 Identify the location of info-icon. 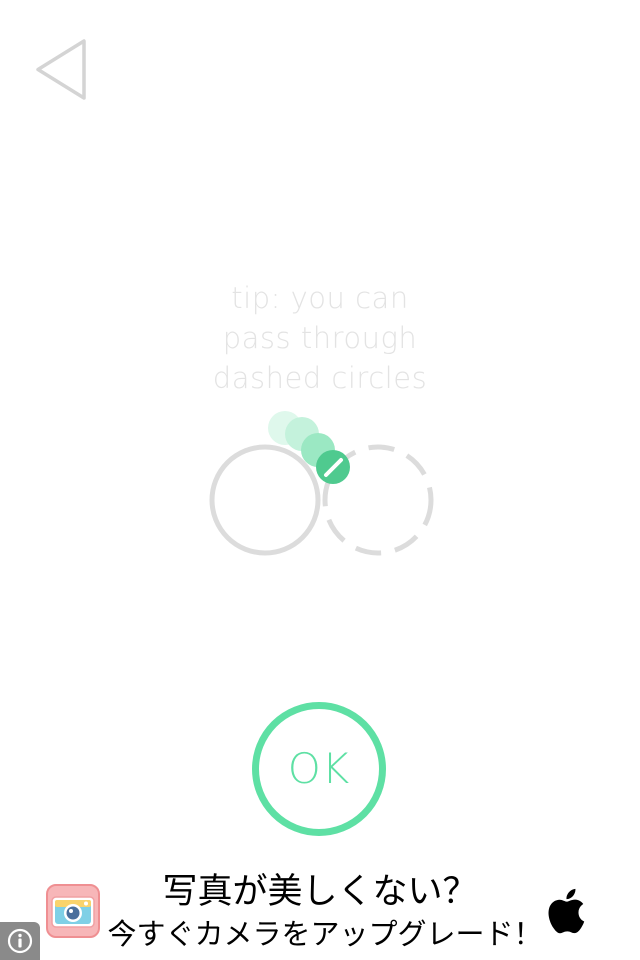
(20, 941).